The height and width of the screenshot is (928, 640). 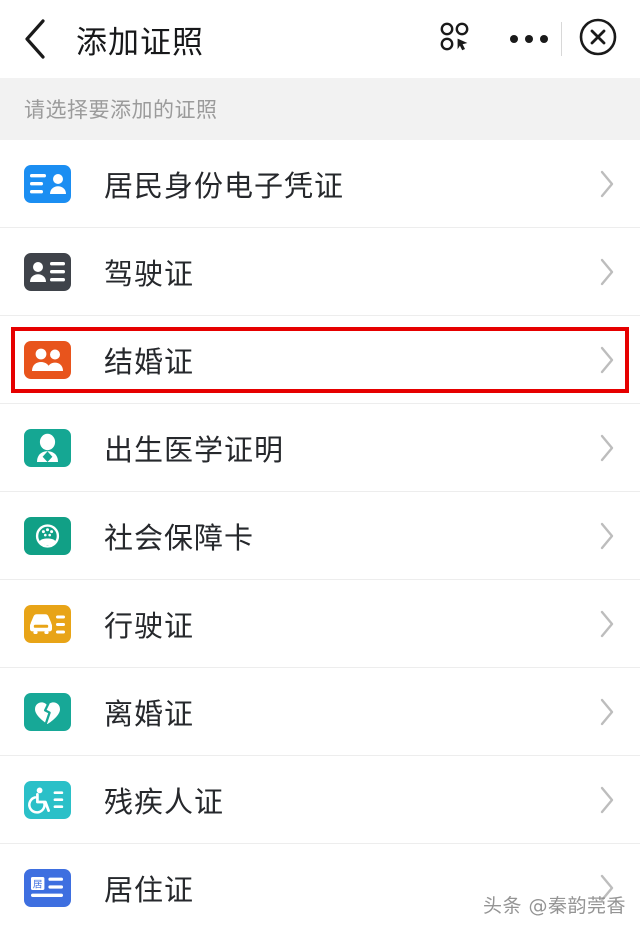 What do you see at coordinates (320, 39) in the screenshot?
I see `page-header: 添加证照` at bounding box center [320, 39].